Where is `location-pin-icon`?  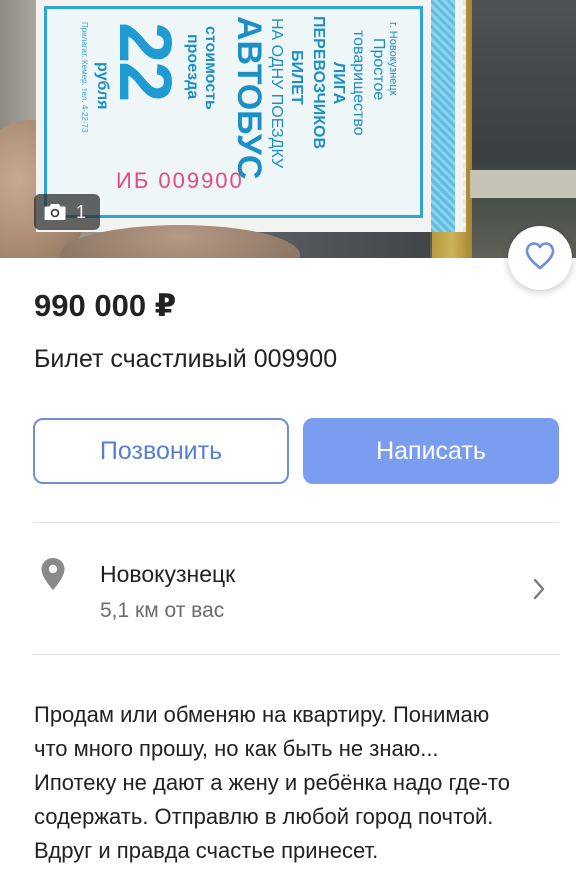
location-pin-icon is located at coordinates (53, 576).